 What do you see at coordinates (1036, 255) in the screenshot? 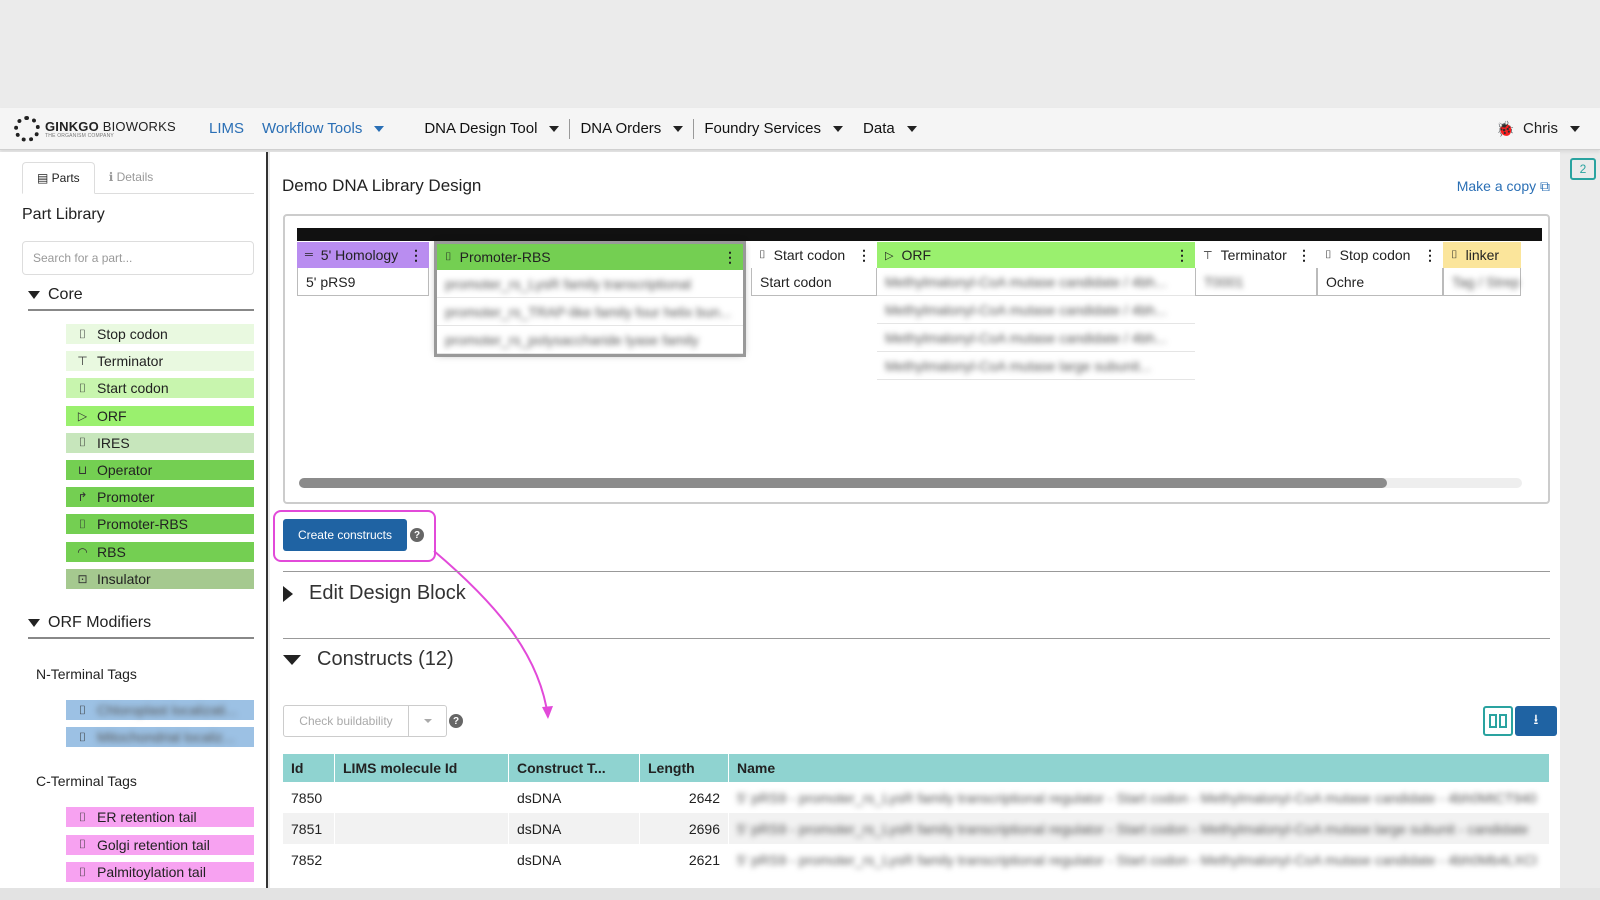
I see `design-column-header: ▷ ORF ⋮` at bounding box center [1036, 255].